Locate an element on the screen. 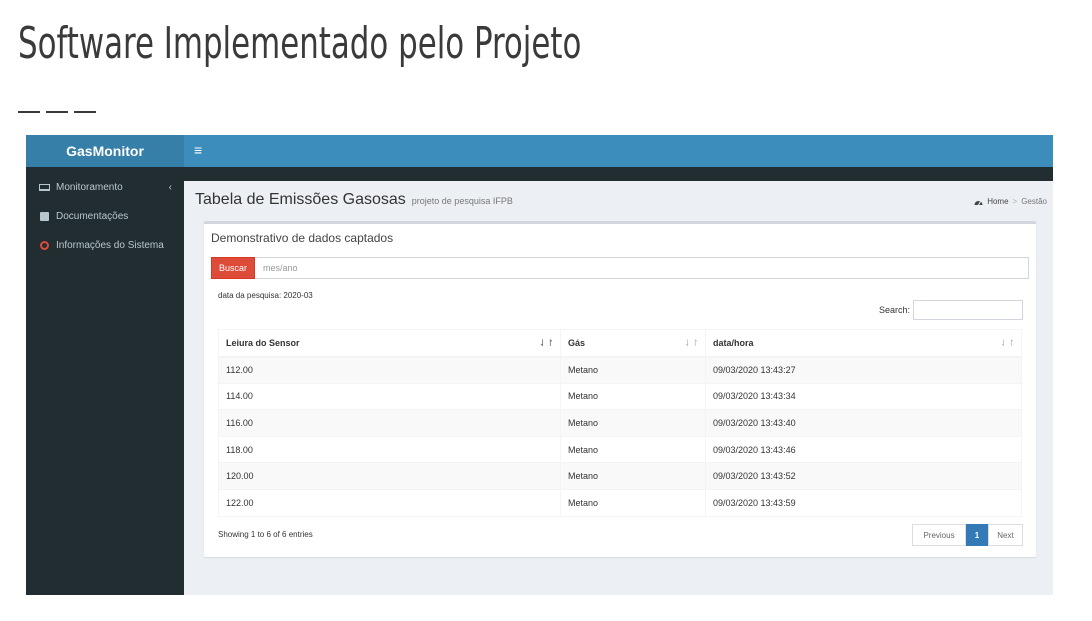 The height and width of the screenshot is (621, 1092). search-group: Buscar mes/ano is located at coordinates (620, 268).